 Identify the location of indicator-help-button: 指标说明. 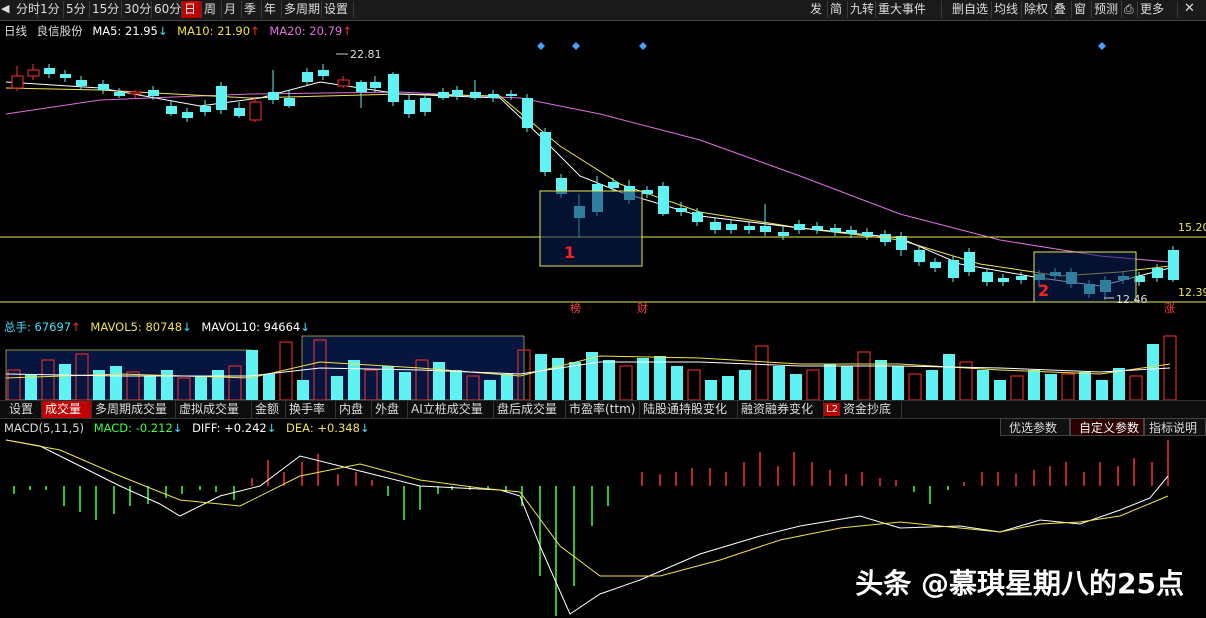
(1175, 427).